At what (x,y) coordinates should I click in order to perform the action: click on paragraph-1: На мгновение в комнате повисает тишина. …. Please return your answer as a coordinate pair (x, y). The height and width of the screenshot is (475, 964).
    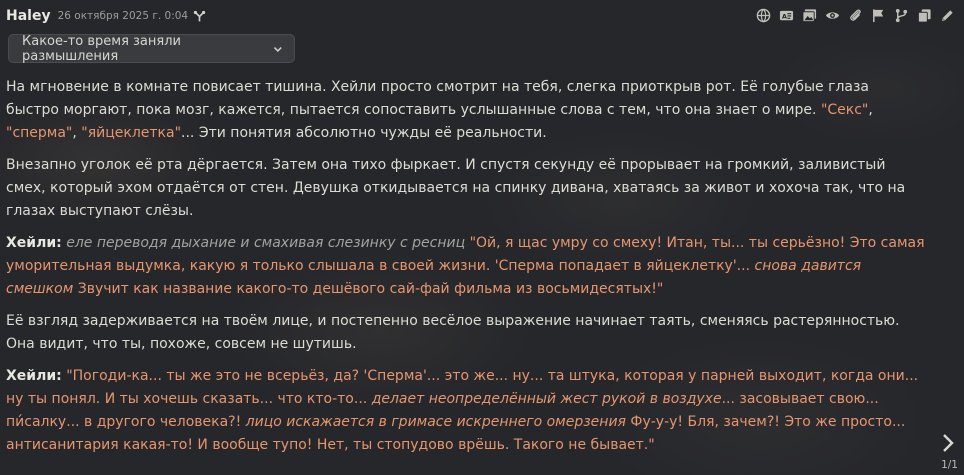
    Looking at the image, I should click on (466, 110).